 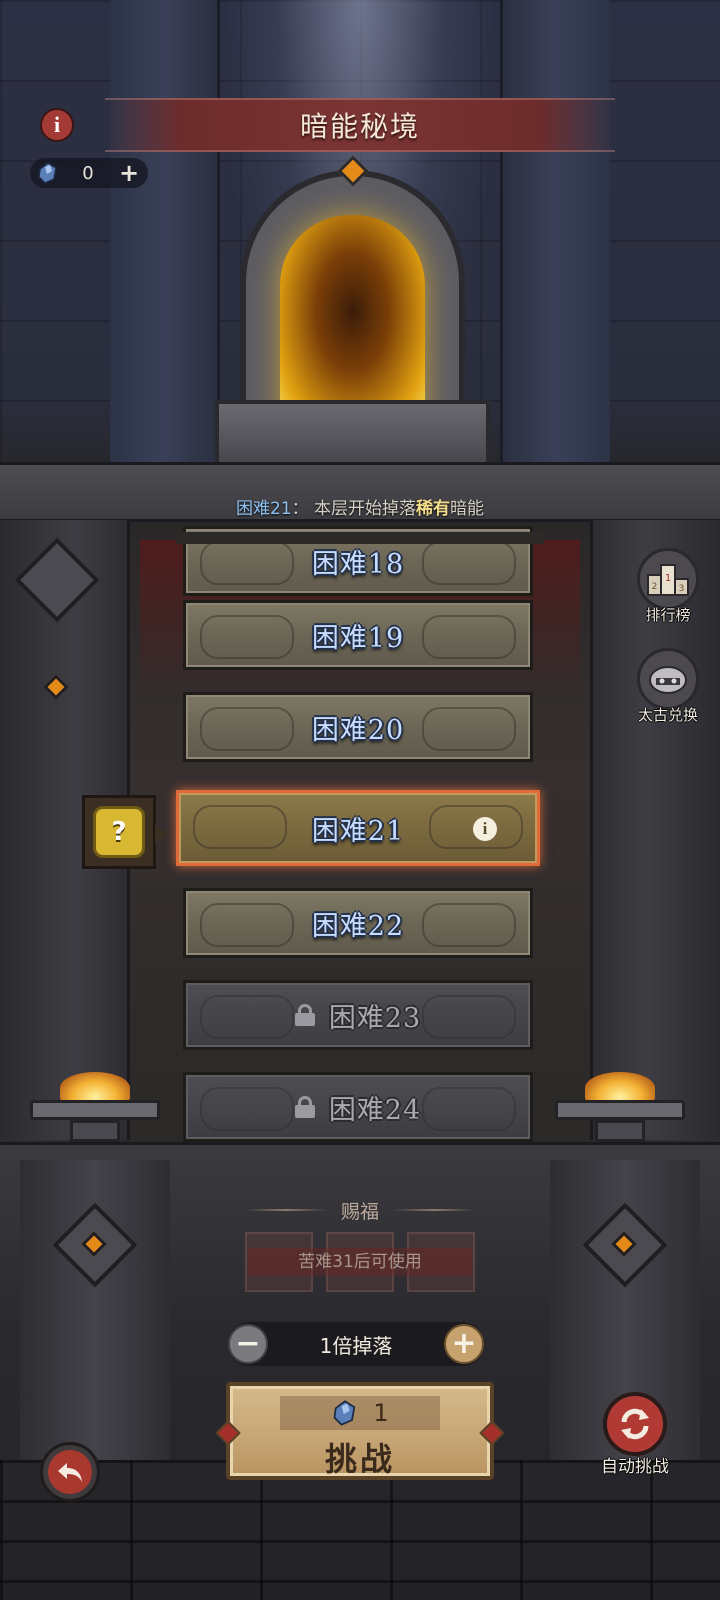 I want to click on auto-challenge-label: 自动挑战, so click(x=635, y=1467).